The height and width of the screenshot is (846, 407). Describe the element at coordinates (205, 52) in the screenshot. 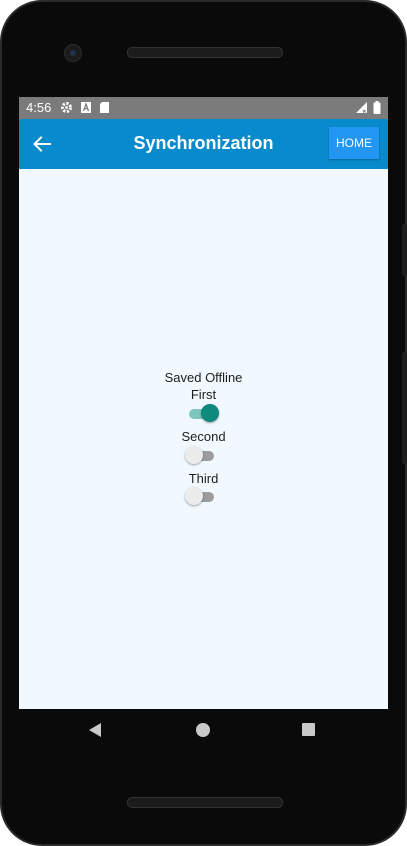

I see `top-speaker` at that location.